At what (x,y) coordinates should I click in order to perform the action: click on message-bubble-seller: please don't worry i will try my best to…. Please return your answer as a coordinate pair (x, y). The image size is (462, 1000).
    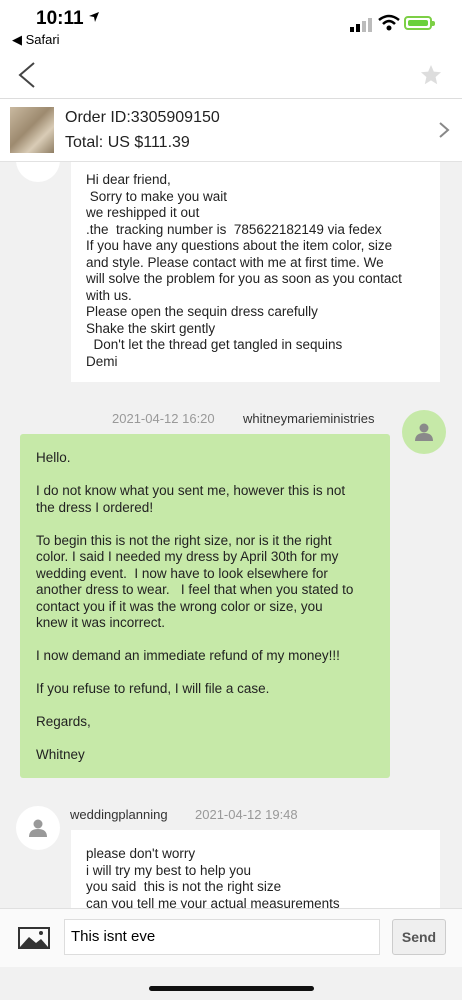
    Looking at the image, I should click on (255, 869).